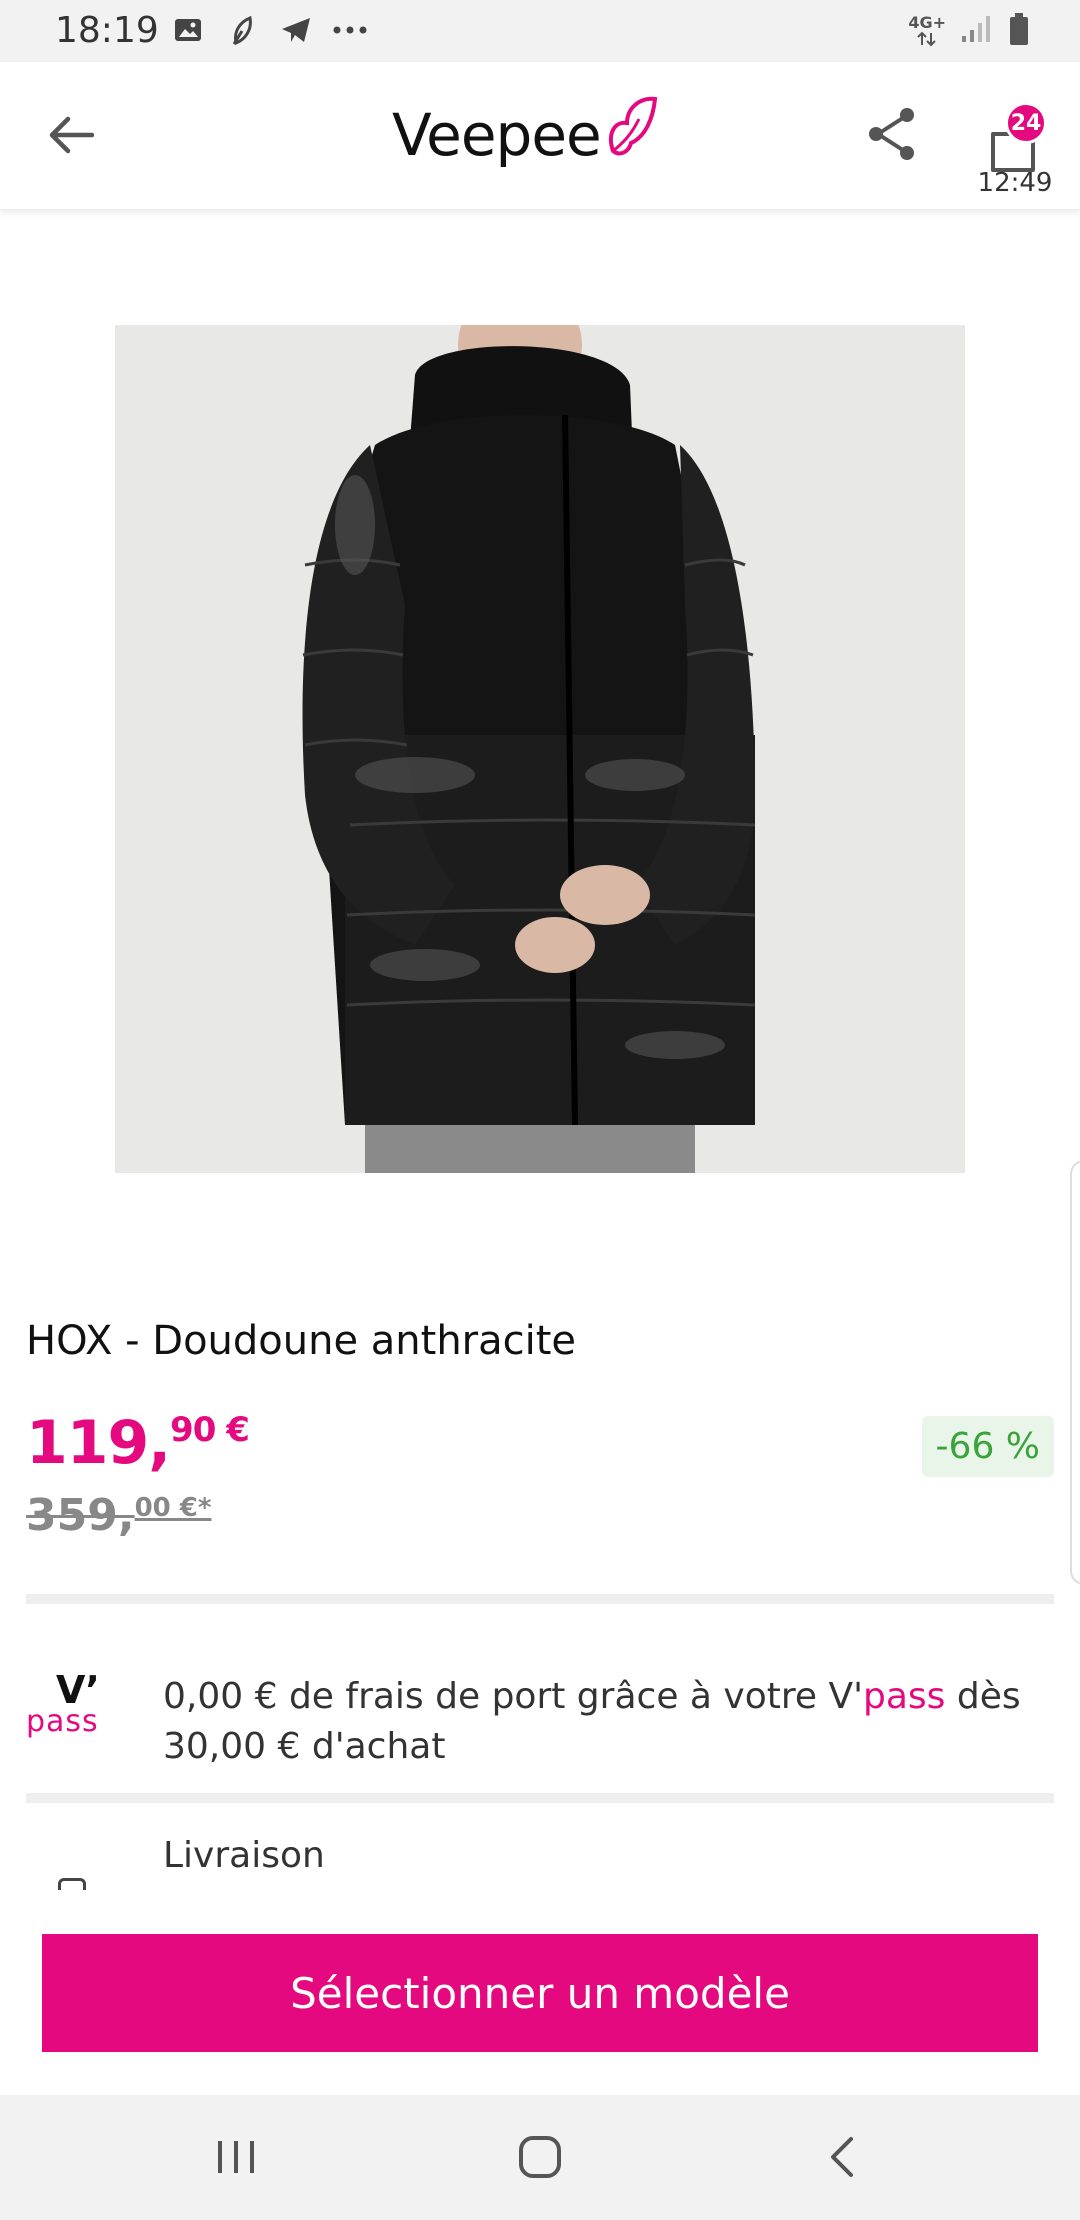 The image size is (1080, 2220). What do you see at coordinates (987, 1446) in the screenshot?
I see `discount-badge: -66 %` at bounding box center [987, 1446].